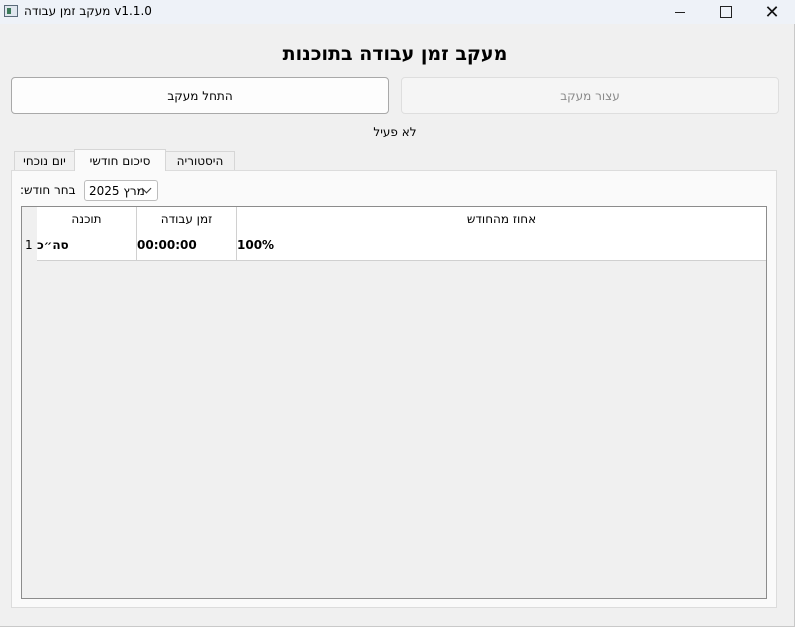 This screenshot has height=631, width=796. What do you see at coordinates (590, 95) in the screenshot?
I see `stop-tracking-button: עצור מעקב` at bounding box center [590, 95].